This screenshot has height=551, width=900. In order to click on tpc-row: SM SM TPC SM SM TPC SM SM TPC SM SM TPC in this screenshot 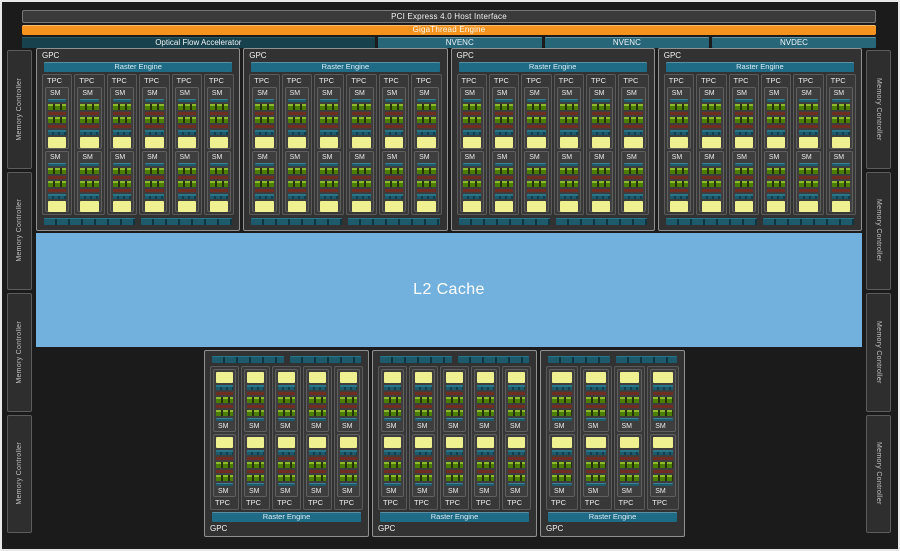, I will do `click(612, 438)`.